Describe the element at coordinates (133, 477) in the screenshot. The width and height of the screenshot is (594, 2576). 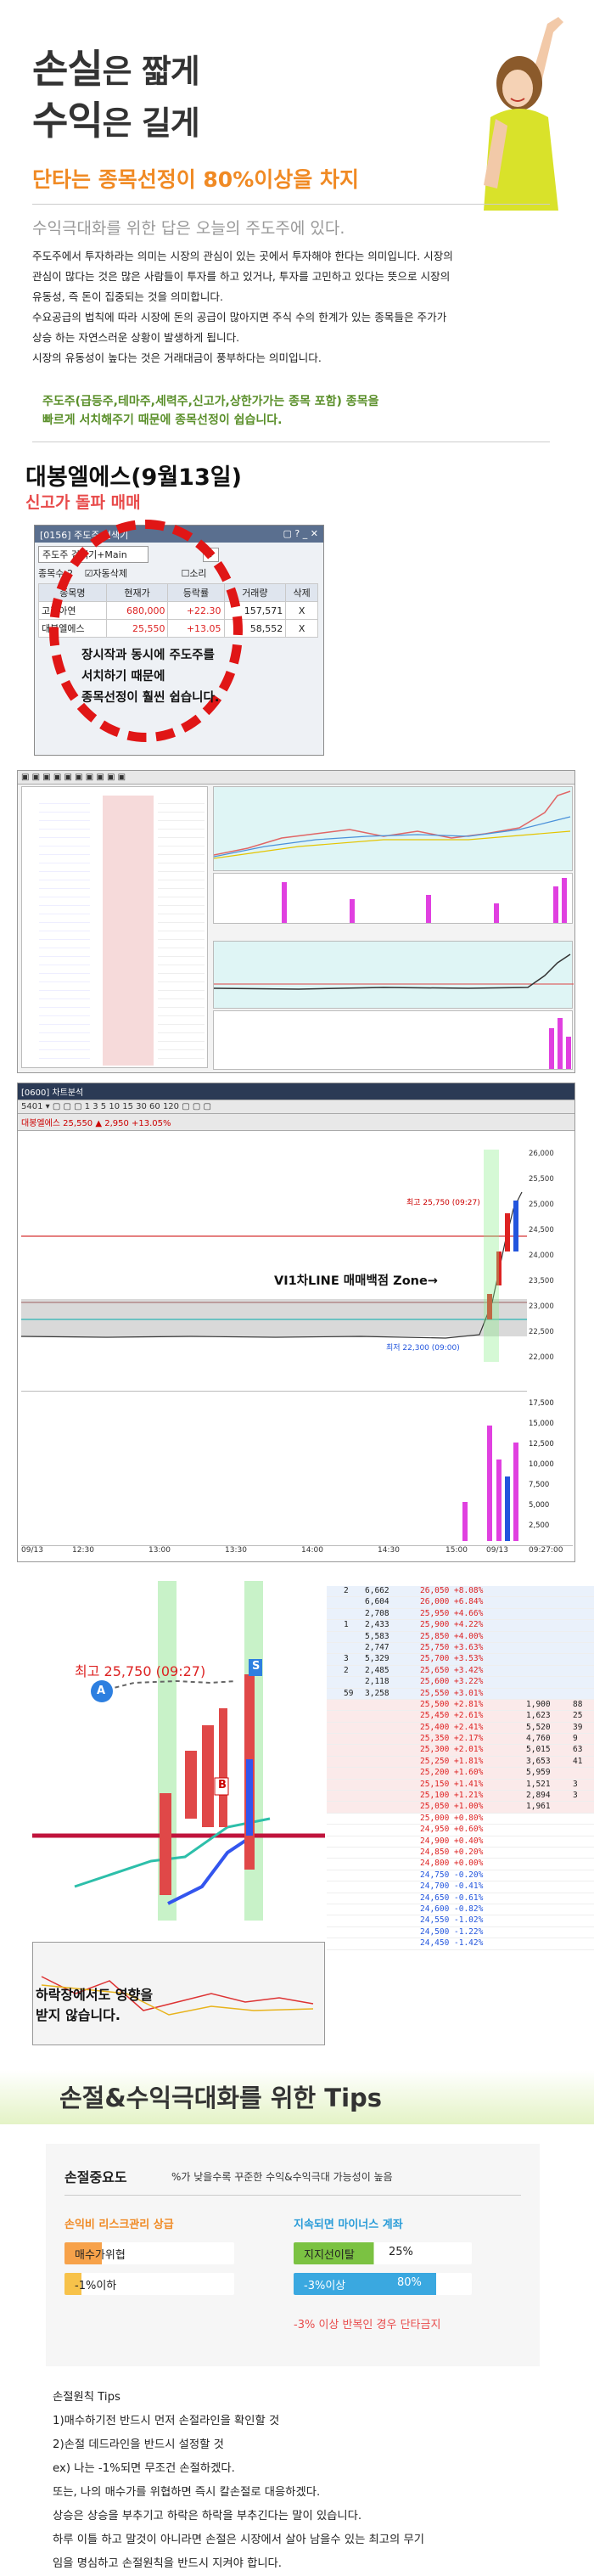
I see `case-title: 대봉엘에스(9월13일)` at that location.